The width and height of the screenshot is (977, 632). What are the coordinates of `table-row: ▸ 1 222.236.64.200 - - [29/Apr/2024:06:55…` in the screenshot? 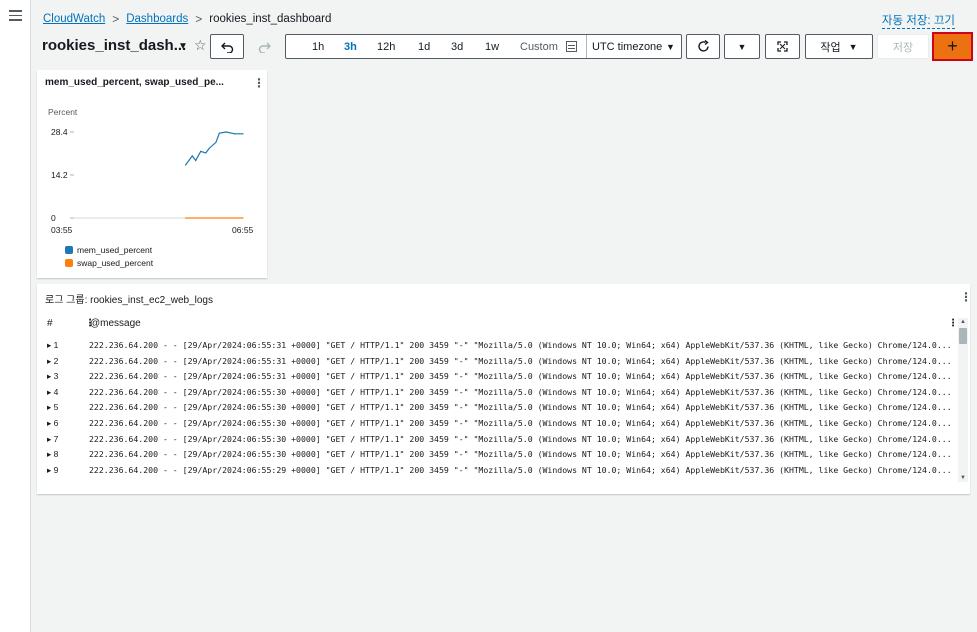 It's located at (497, 345).